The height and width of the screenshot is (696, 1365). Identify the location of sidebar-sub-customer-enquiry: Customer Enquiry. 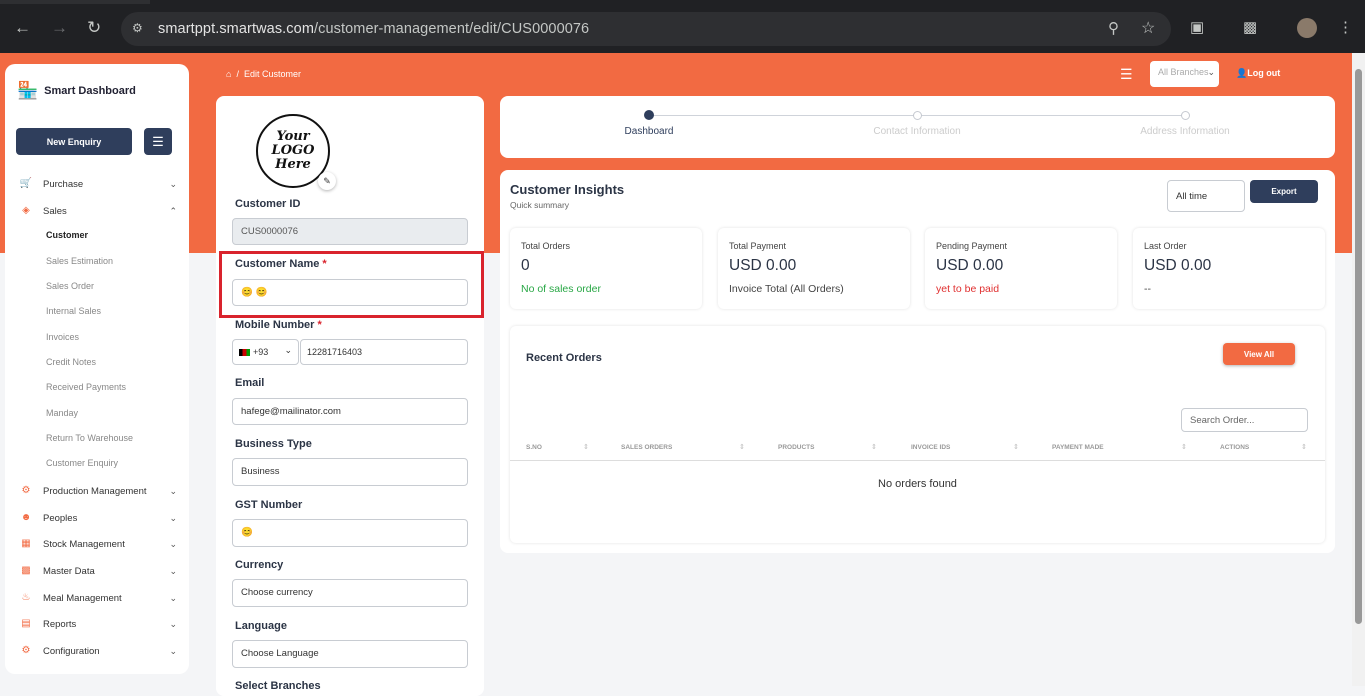
(82, 463).